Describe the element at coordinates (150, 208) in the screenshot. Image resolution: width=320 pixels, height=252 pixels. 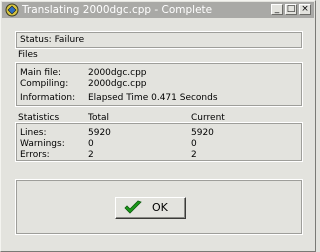
I see `ok-button: OK` at that location.